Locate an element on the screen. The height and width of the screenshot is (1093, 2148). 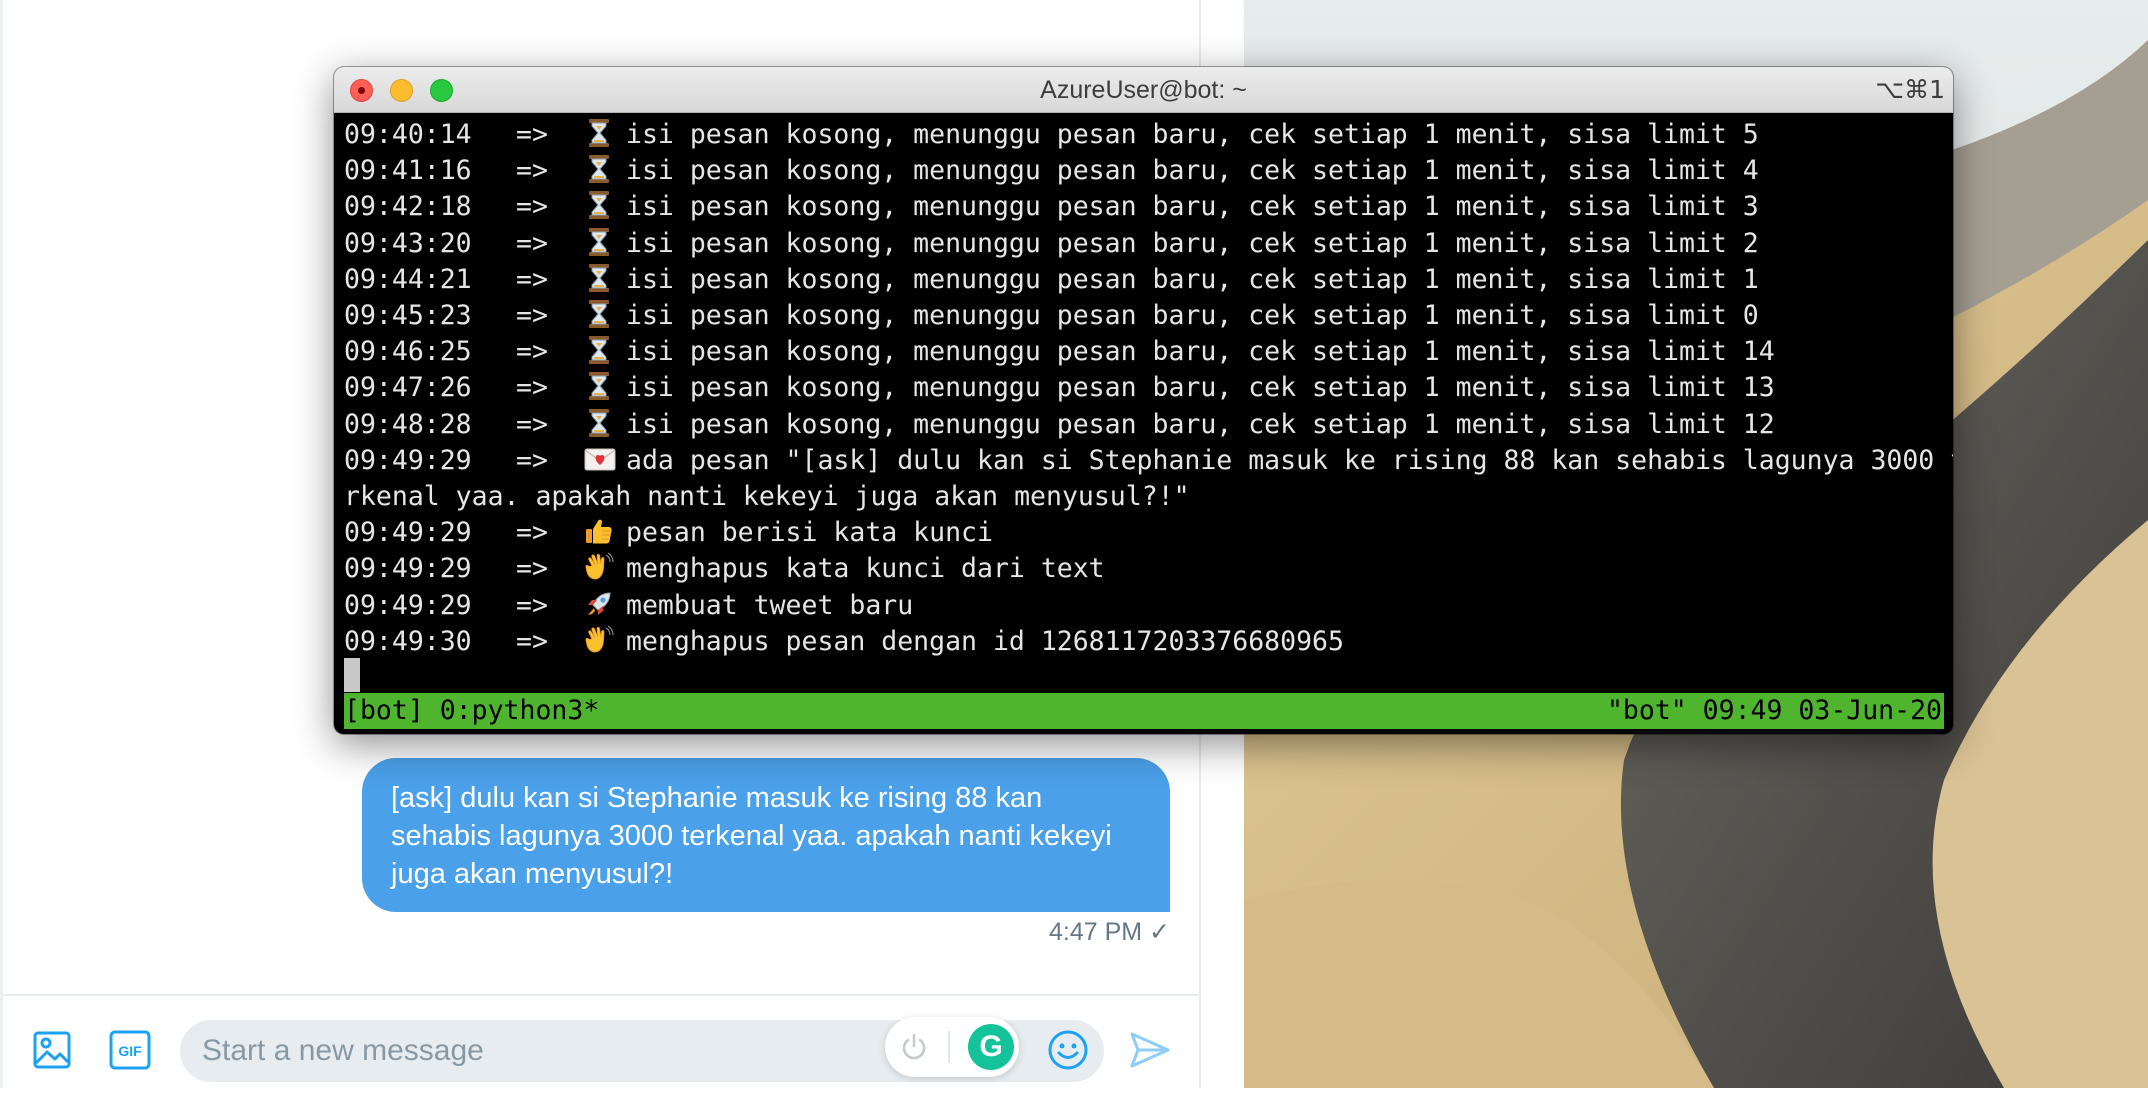
send-icon is located at coordinates (1150, 1050).